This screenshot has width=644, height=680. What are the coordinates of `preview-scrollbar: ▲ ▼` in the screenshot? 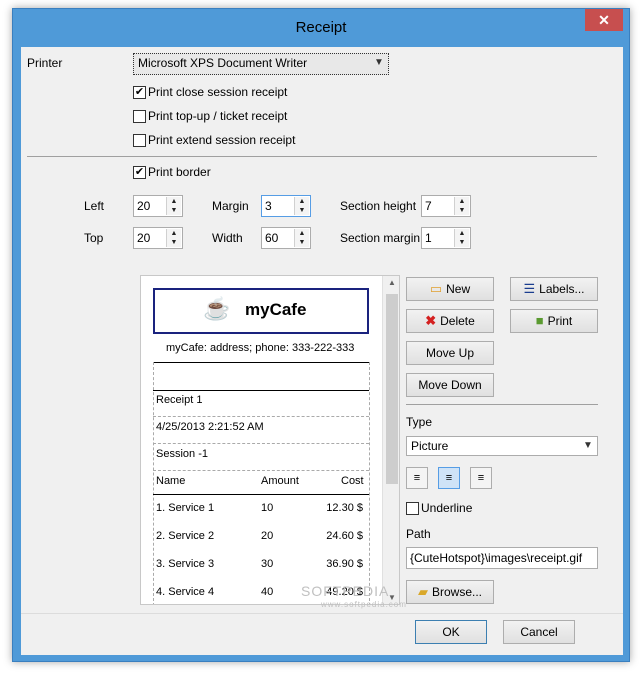 It's located at (390, 440).